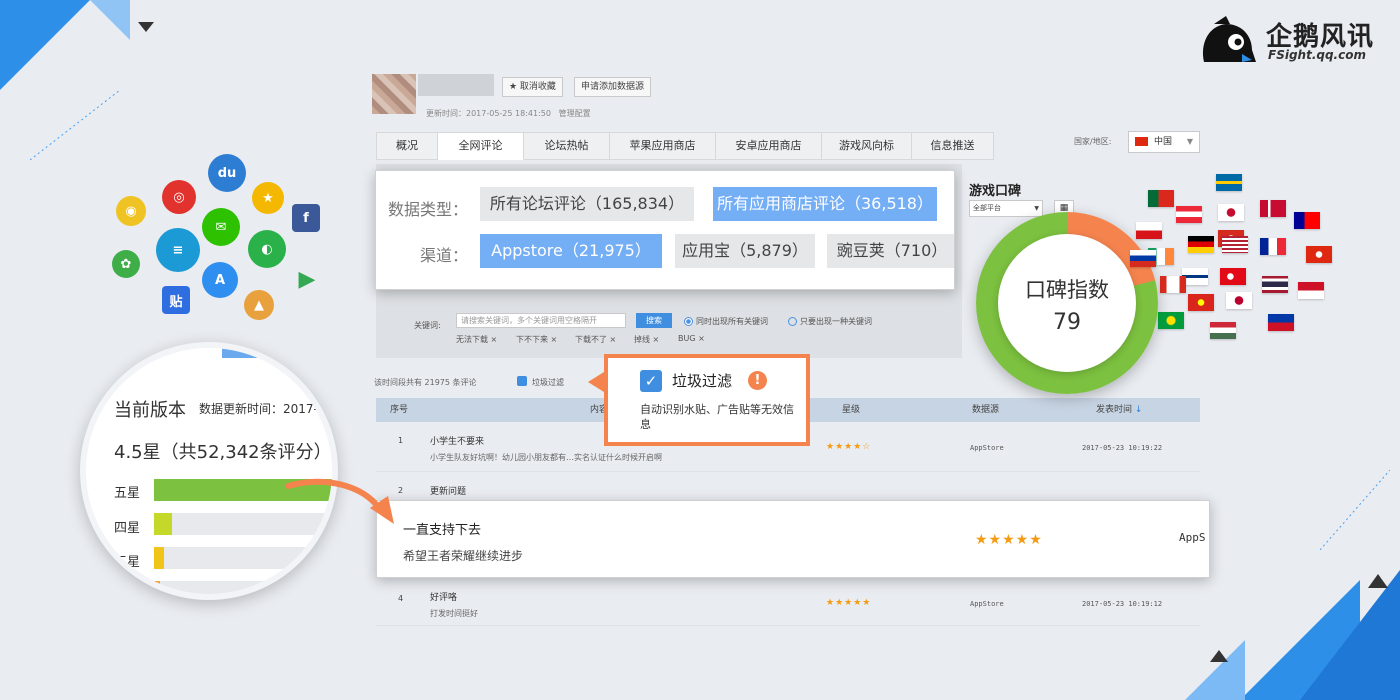 This screenshot has width=1400, height=700. I want to click on forum-reviews-button: 所有论坛评论（165,834）, so click(587, 204).